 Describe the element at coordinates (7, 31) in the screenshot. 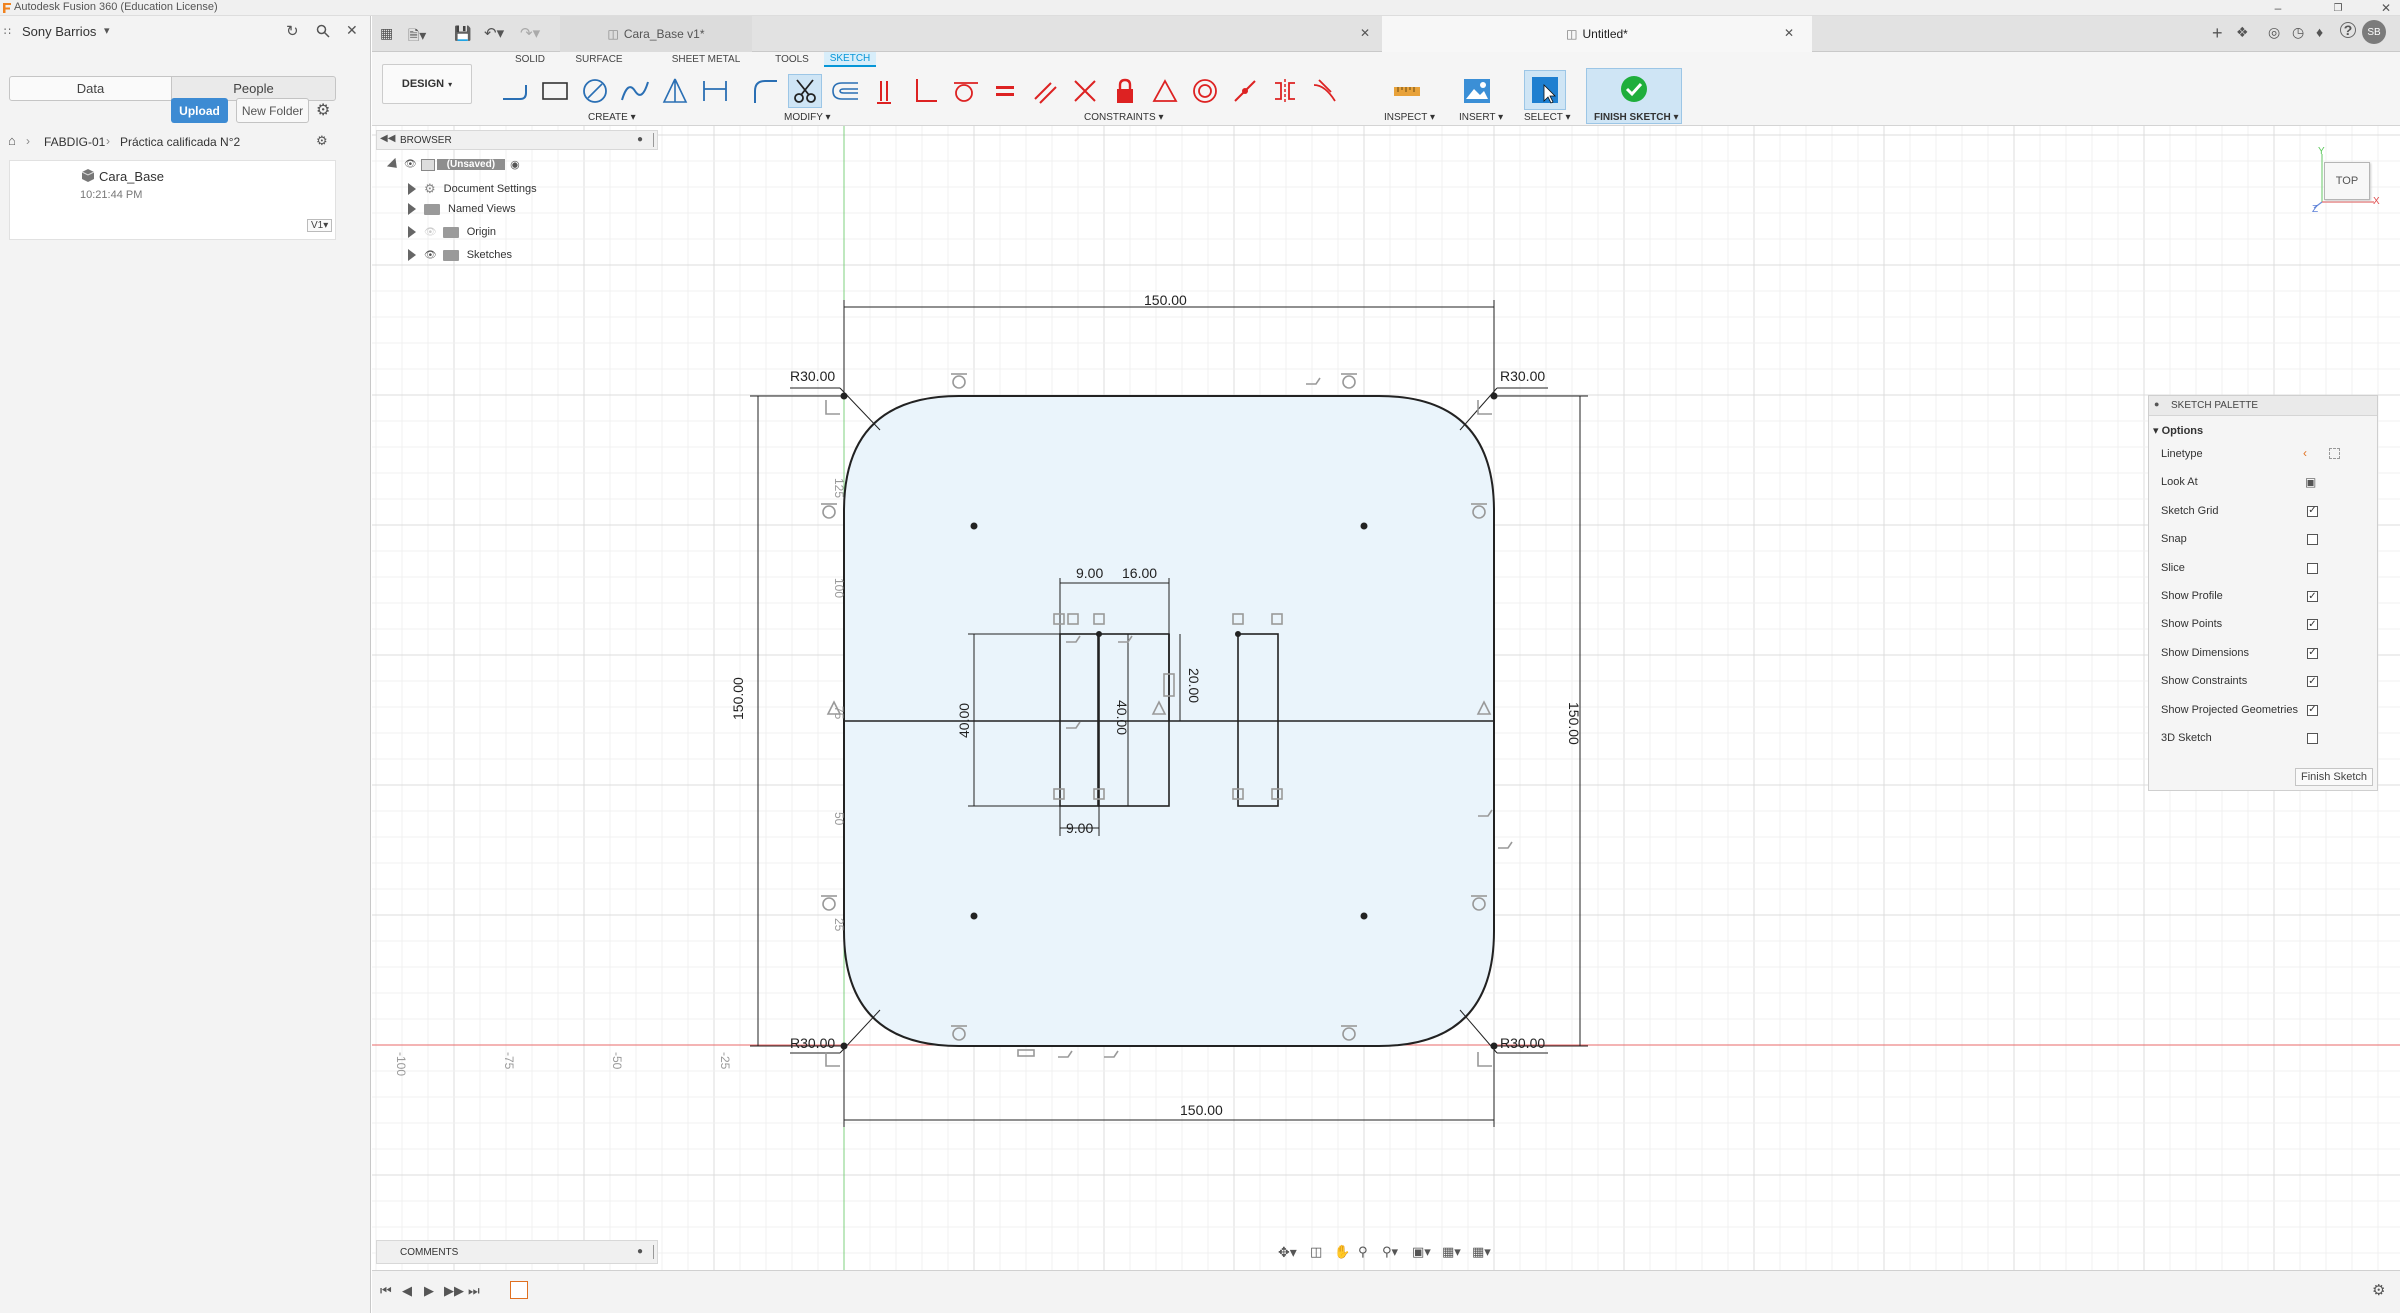

I see `grid-icon: ∷` at that location.